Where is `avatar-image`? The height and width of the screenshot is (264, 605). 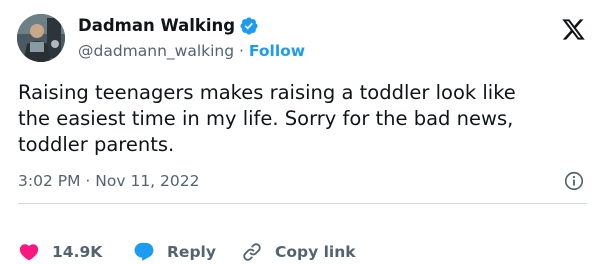 avatar-image is located at coordinates (41, 38).